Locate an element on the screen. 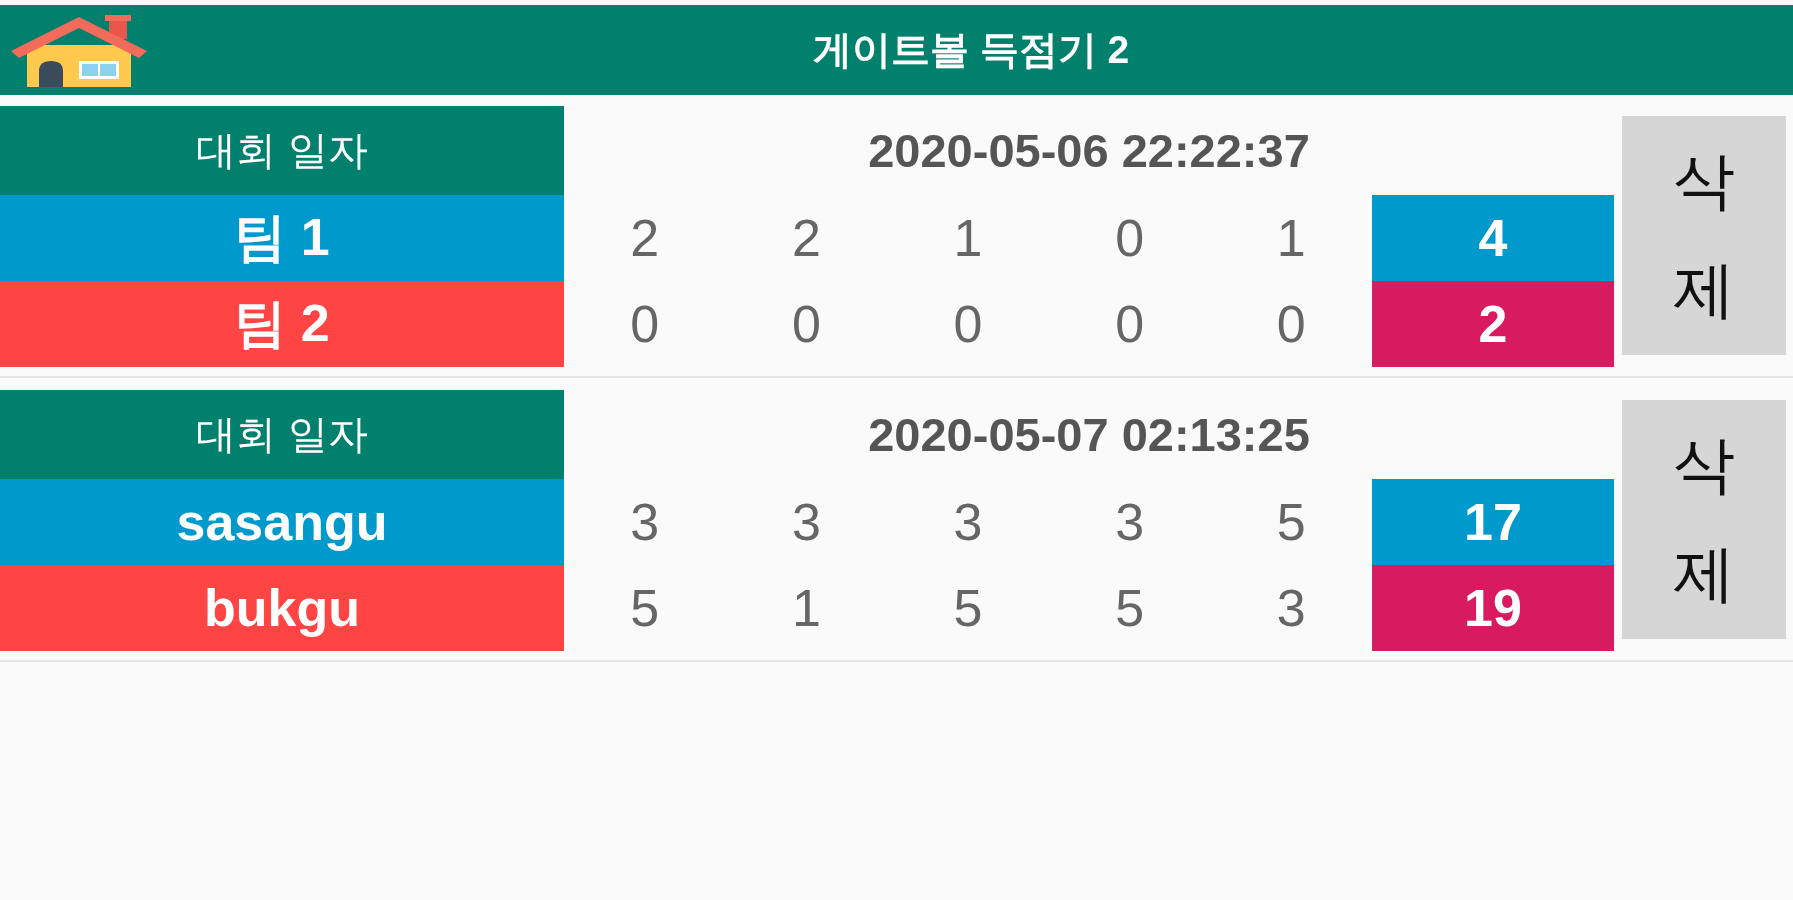  total-score: 17 is located at coordinates (1493, 522).